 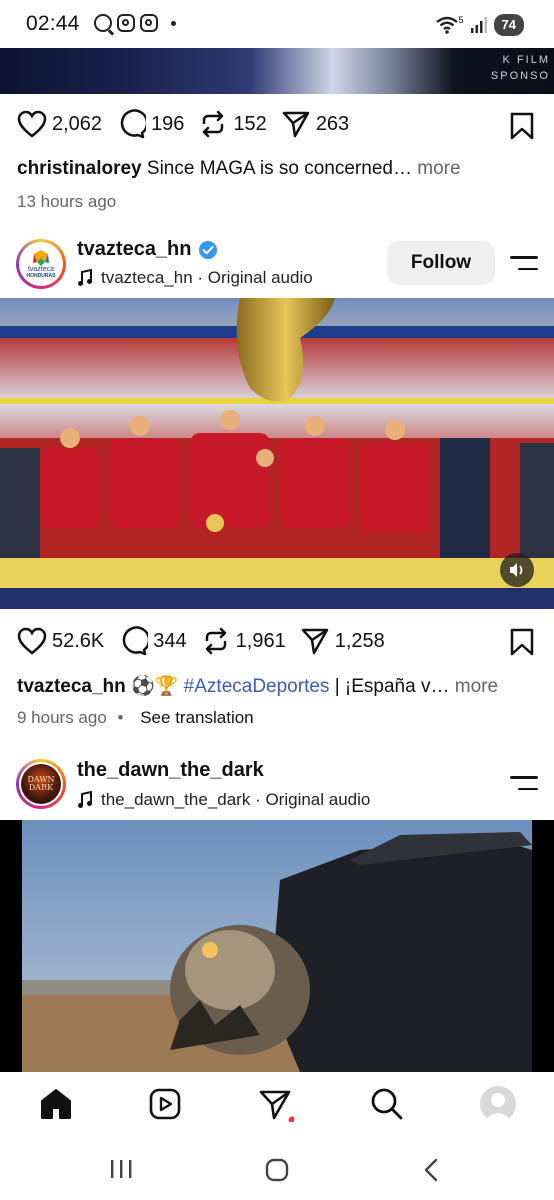 I want to click on post2-audio: tvazteca_hn · Original audio, so click(x=195, y=278).